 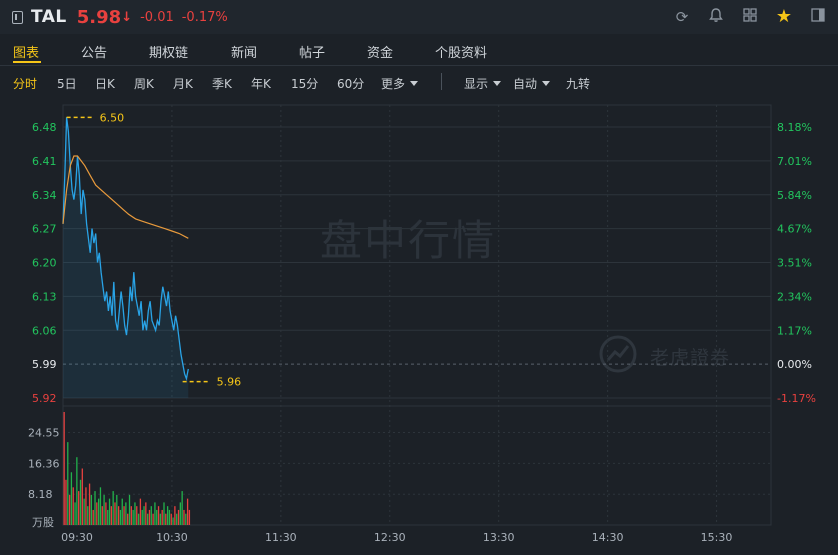 I want to click on volume-tick-label: 16.36, so click(x=44, y=463).